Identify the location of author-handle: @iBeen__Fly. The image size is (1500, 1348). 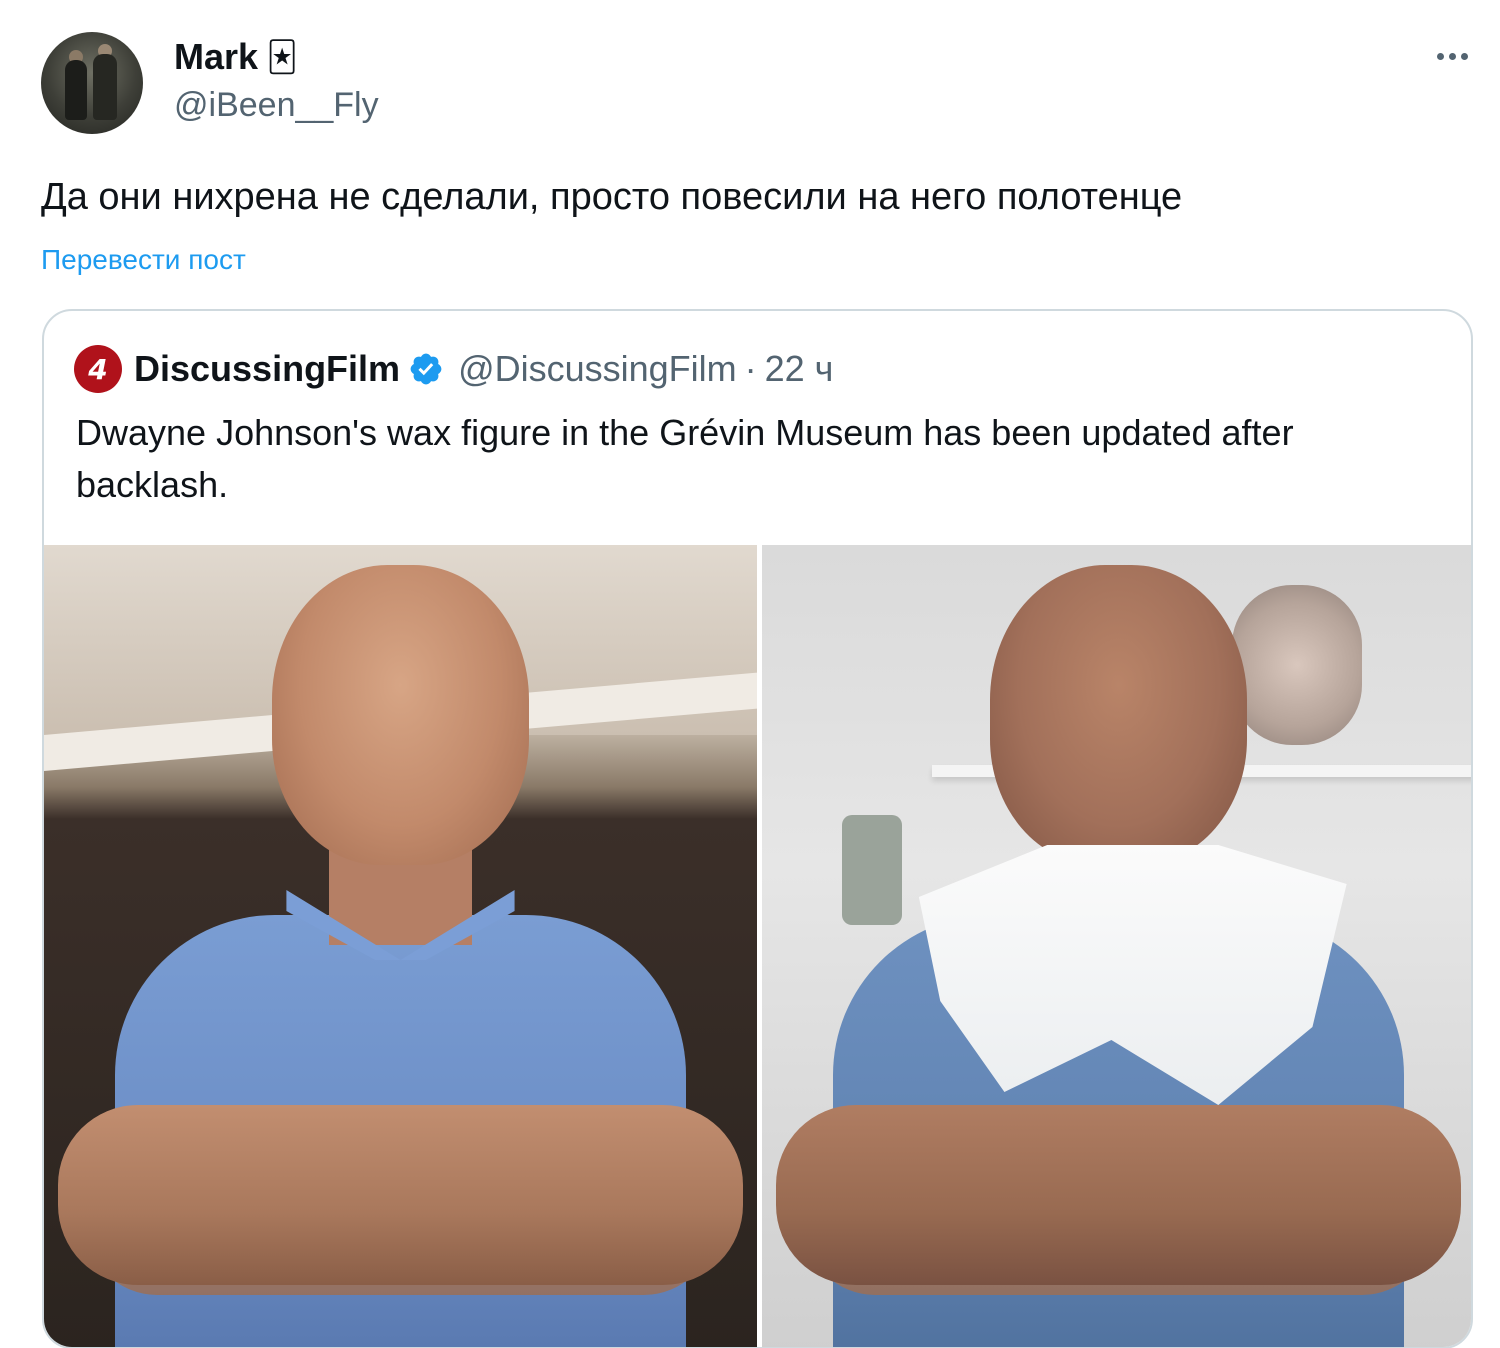
(276, 105).